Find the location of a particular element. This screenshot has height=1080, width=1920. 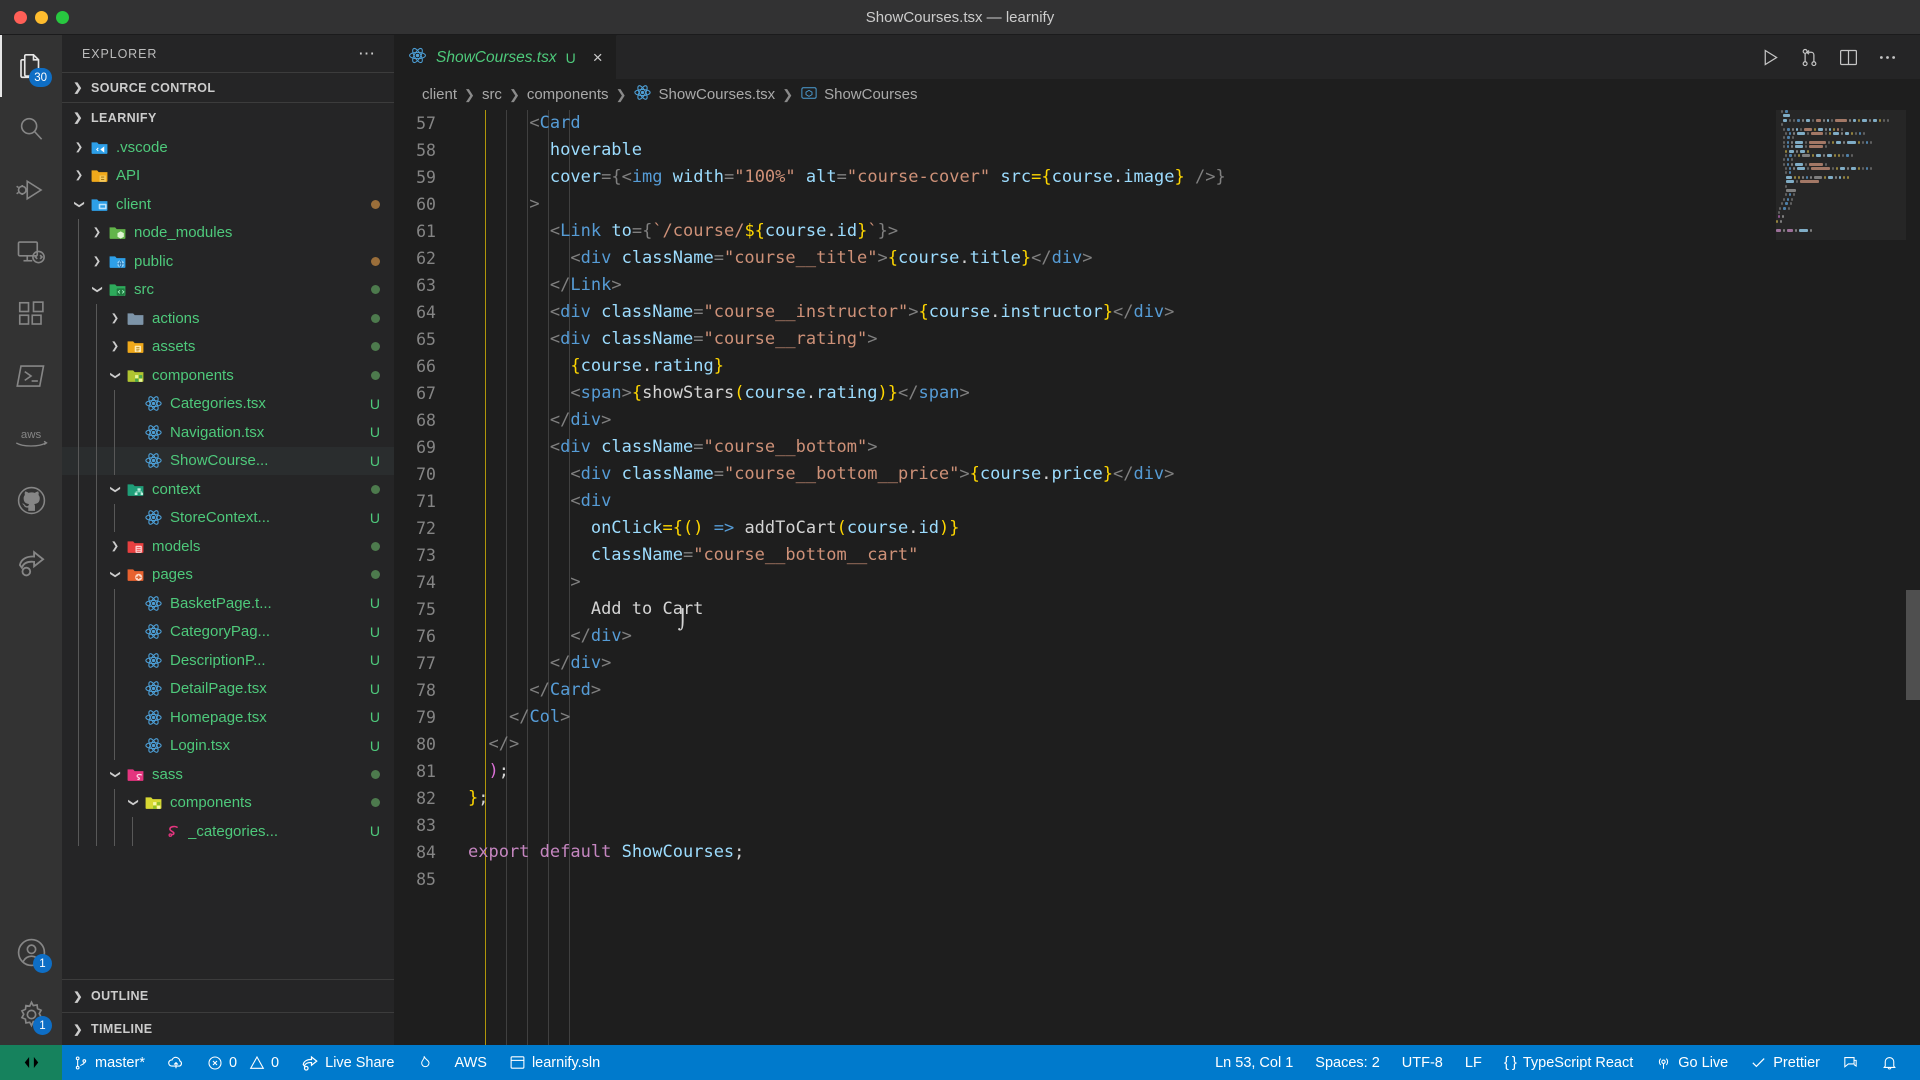

status-sync is located at coordinates (176, 1062).